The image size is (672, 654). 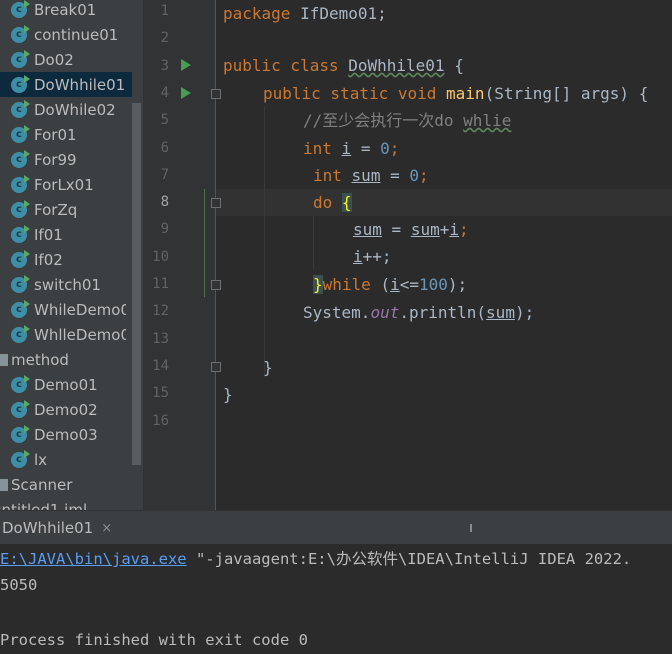 I want to click on tree-item: untitled1.iml, so click(x=66, y=504).